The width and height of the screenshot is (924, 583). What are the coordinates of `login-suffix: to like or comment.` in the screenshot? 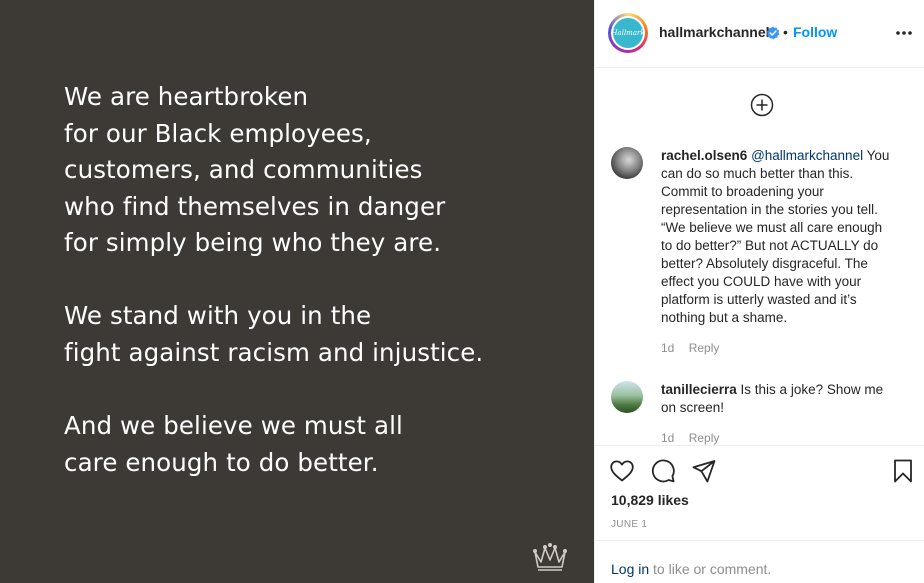 It's located at (710, 569).